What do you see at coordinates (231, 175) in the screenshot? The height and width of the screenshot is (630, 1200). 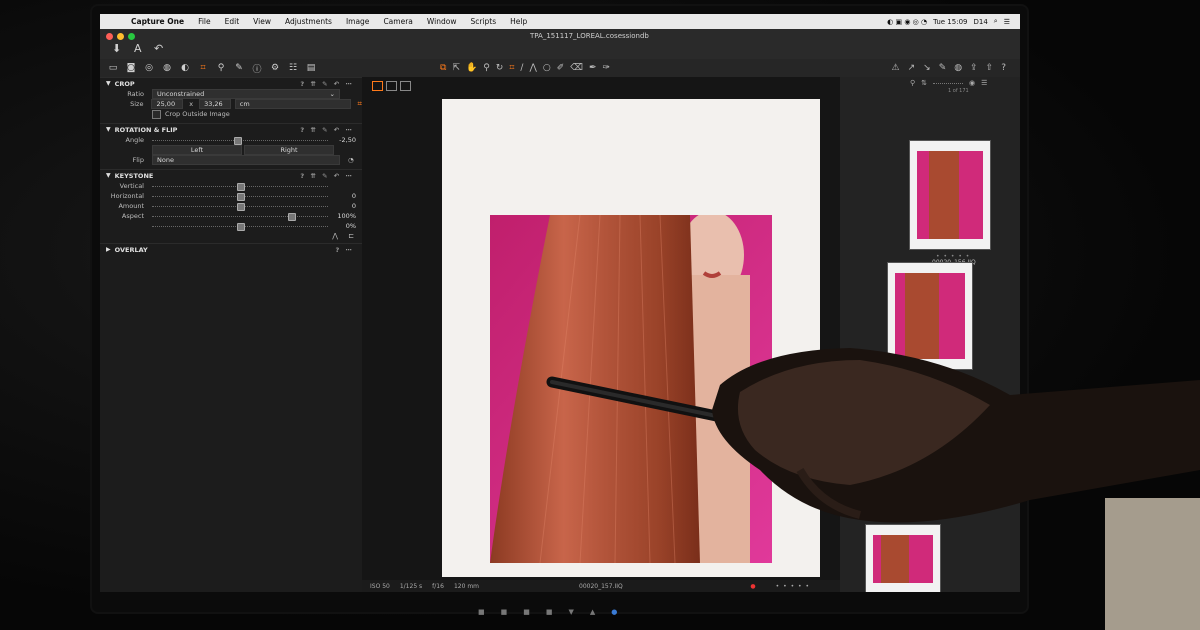 I see `keystone-section-header: ▼ KEYSTONE ? ⇈ ✎ ↶ ⋯` at bounding box center [231, 175].